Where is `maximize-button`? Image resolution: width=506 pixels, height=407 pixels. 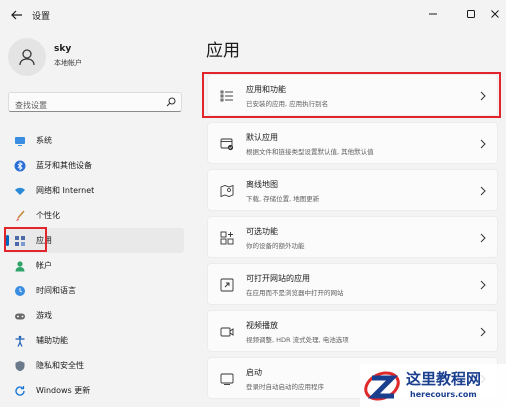 maximize-button is located at coordinates (471, 14).